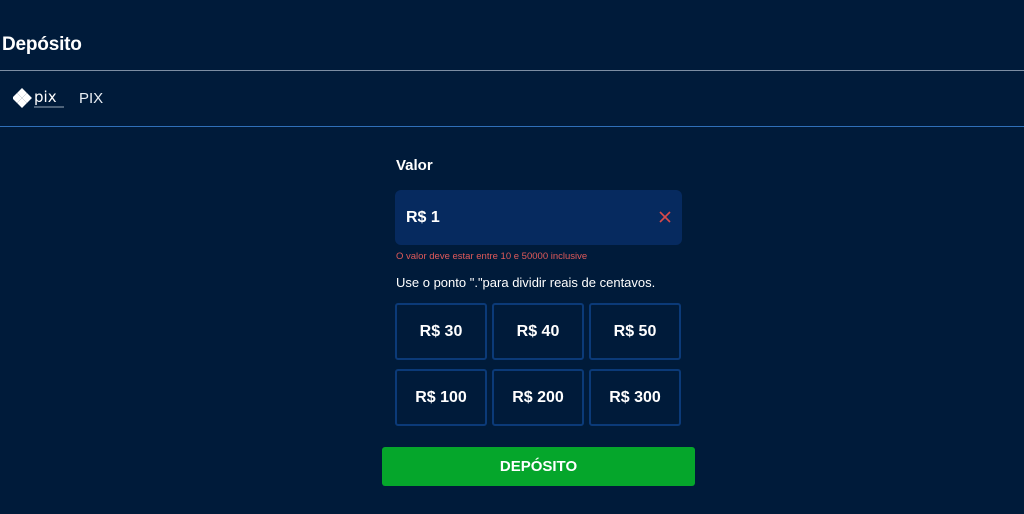 Image resolution: width=1024 pixels, height=514 pixels. I want to click on deposit-button: DEPÓSITO, so click(538, 466).